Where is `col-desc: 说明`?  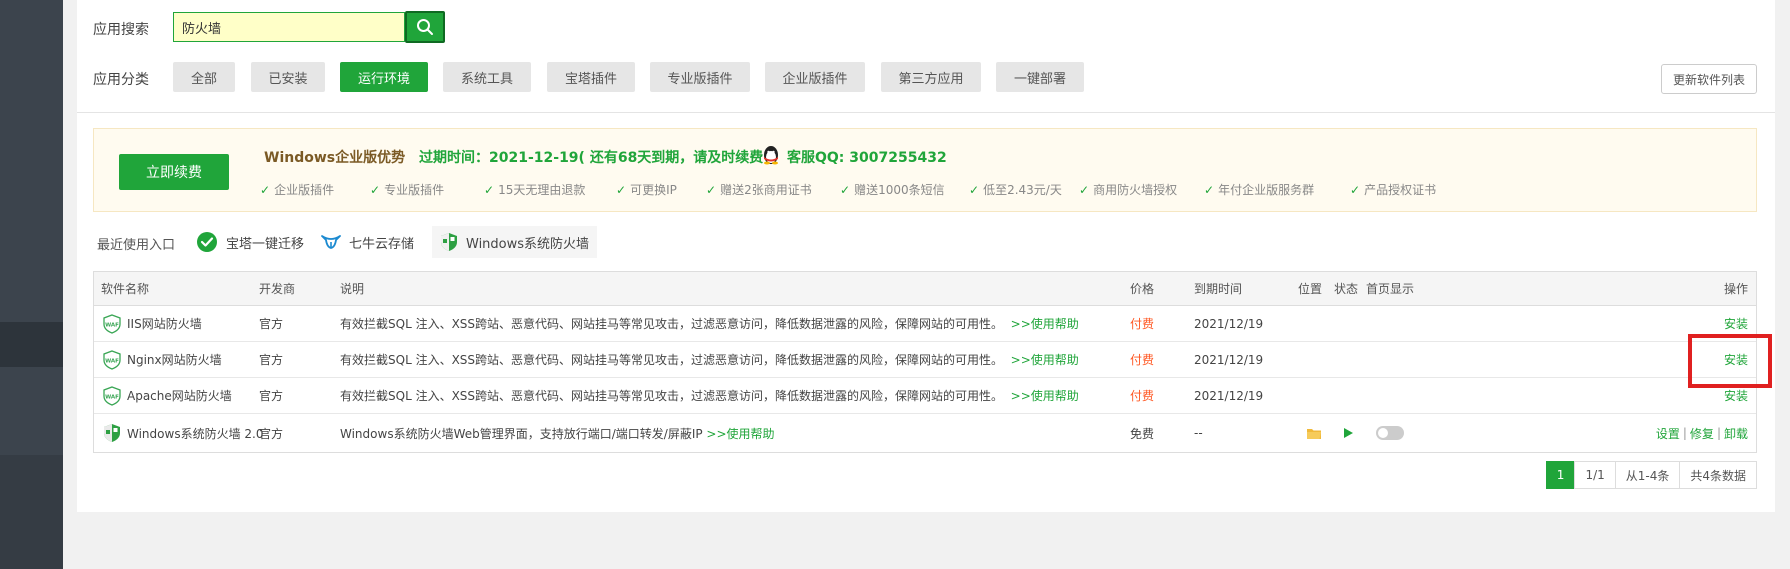 col-desc: 说明 is located at coordinates (352, 289).